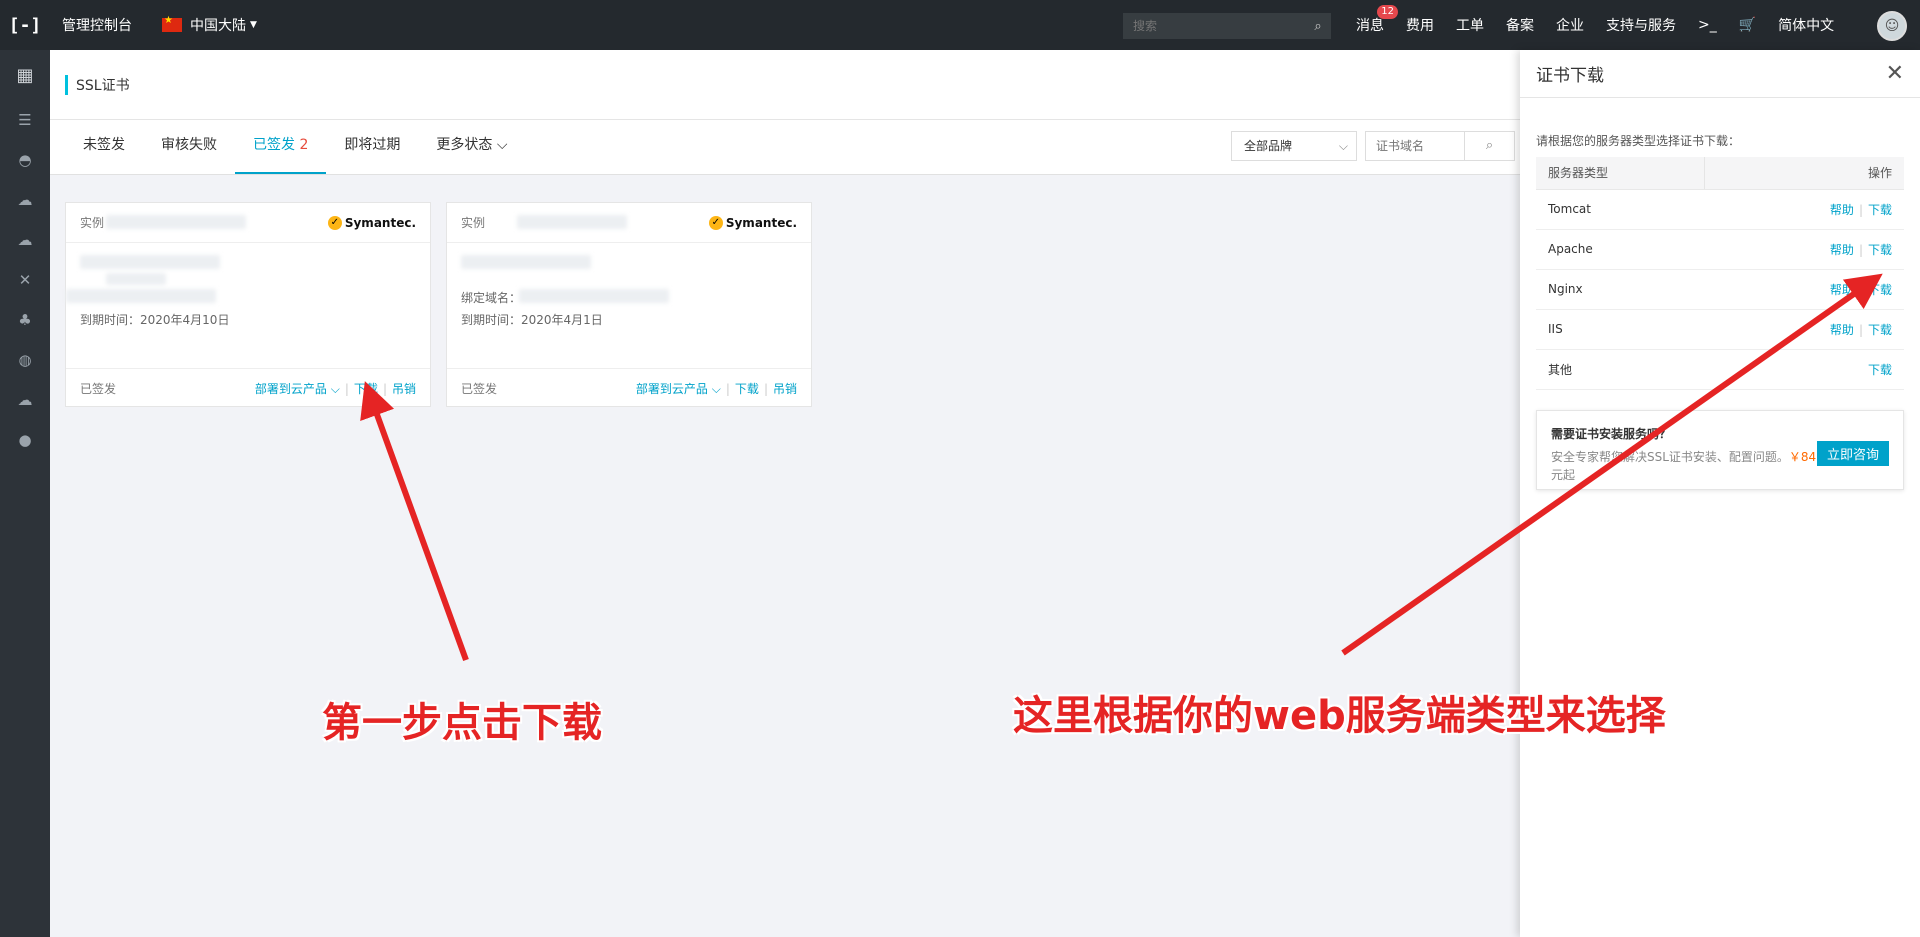 The height and width of the screenshot is (937, 1920). What do you see at coordinates (25, 200) in the screenshot?
I see `cloud-icon: ☁` at bounding box center [25, 200].